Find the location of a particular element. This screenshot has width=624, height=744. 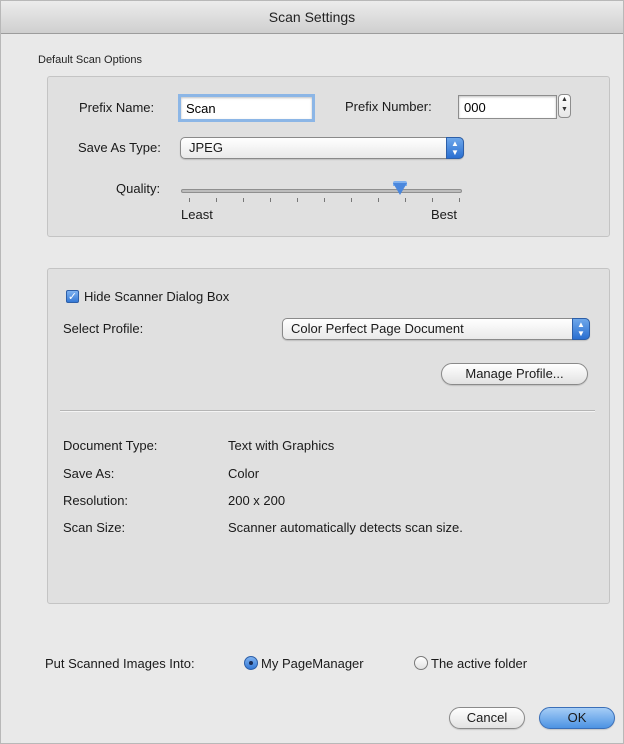

quality-label: Quality: is located at coordinates (138, 188).